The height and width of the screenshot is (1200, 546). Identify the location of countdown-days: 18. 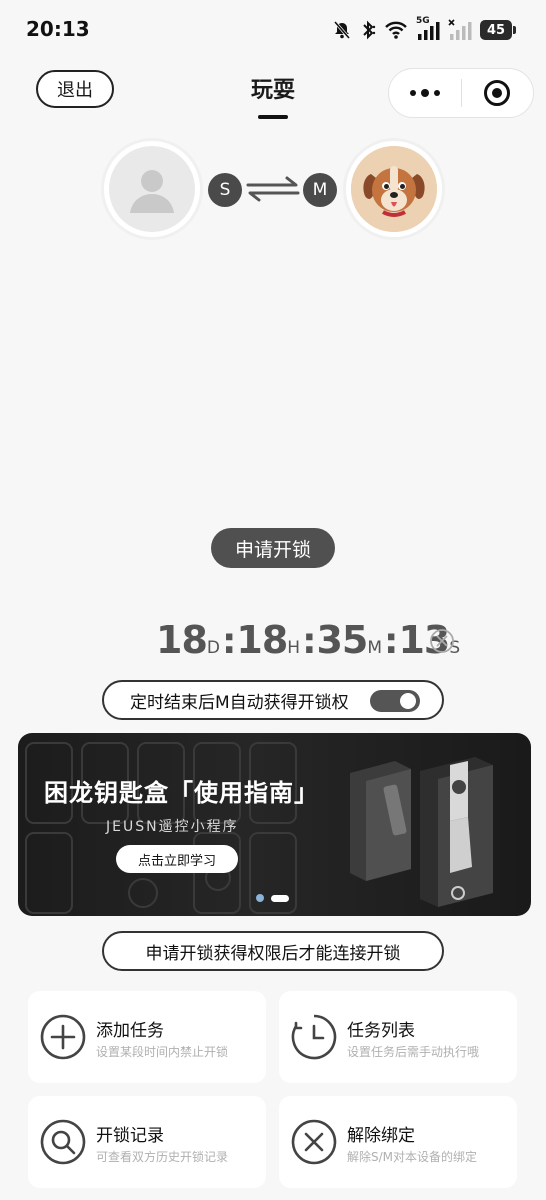
(182, 640).